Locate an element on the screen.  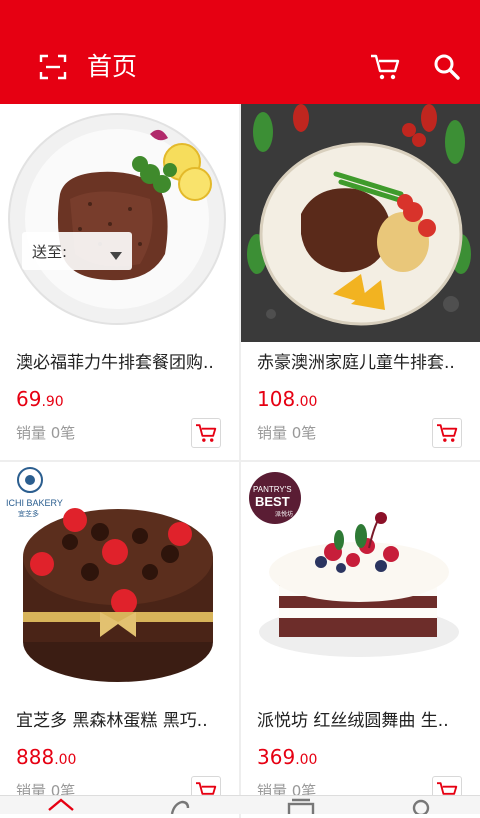
product-image-black-forest-cake: ICHI BAKERY 宜芝多 is located at coordinates (119, 581).